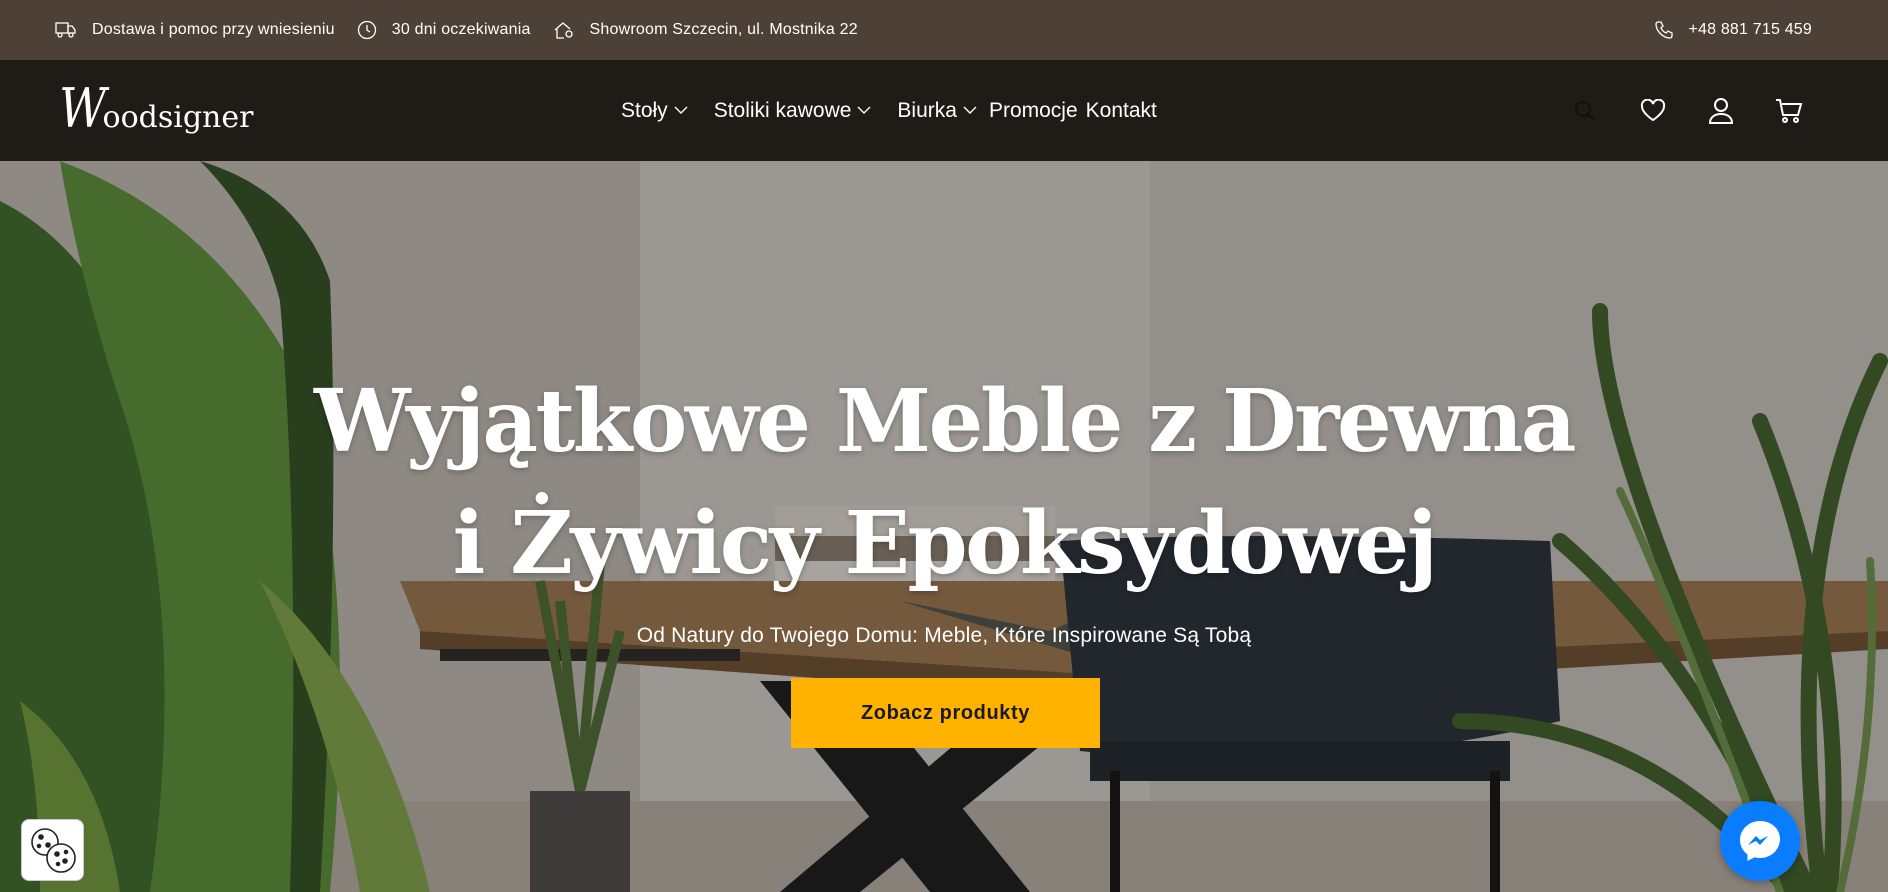  I want to click on delivery-text: Dostawa i pomoc przy wniesieniu, so click(213, 29).